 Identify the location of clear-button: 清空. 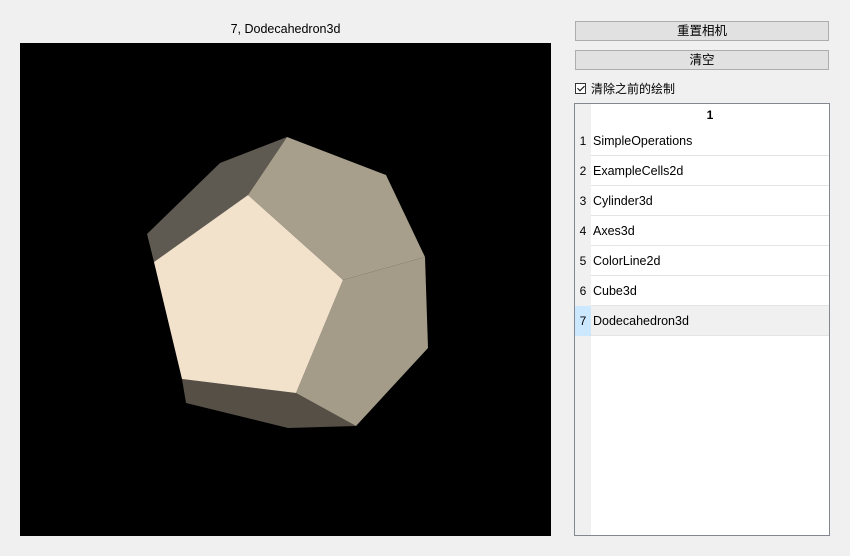
(702, 60).